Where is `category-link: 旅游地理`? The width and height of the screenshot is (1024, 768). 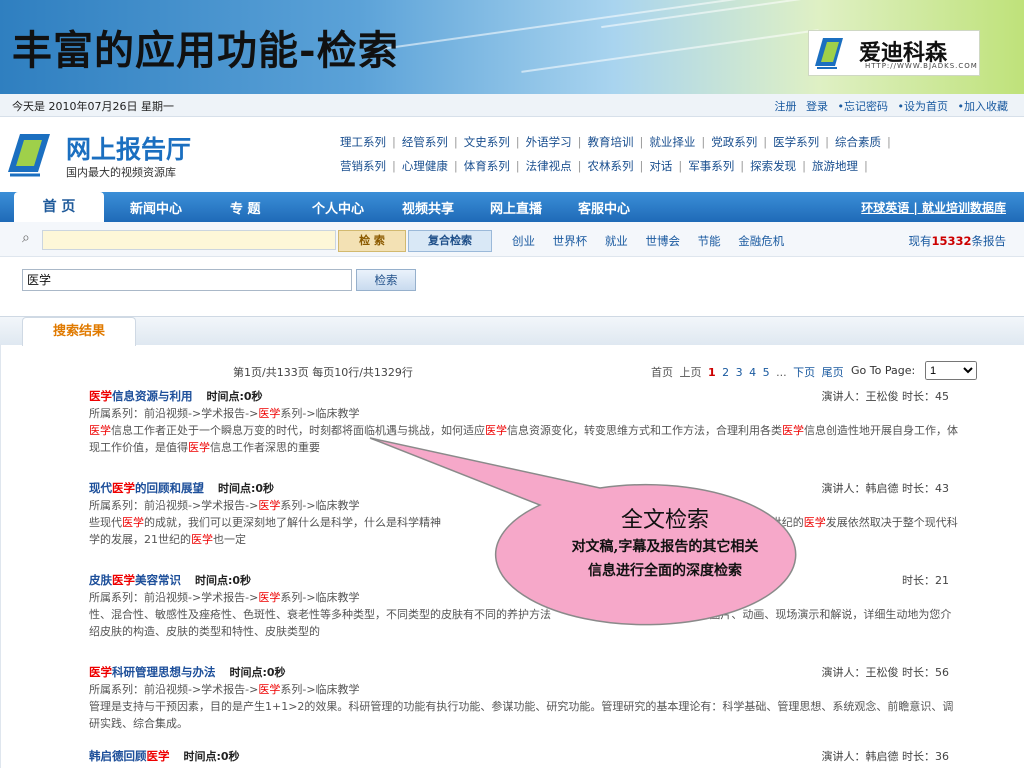 category-link: 旅游地理 is located at coordinates (835, 166).